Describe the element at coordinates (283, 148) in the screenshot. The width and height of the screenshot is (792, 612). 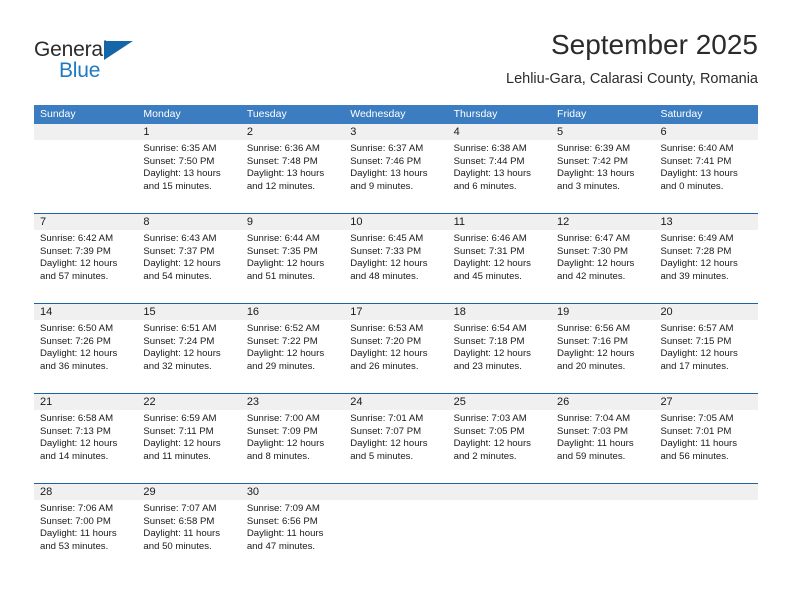
I see `sunrise-text: Sunrise: 6:36 AM` at that location.